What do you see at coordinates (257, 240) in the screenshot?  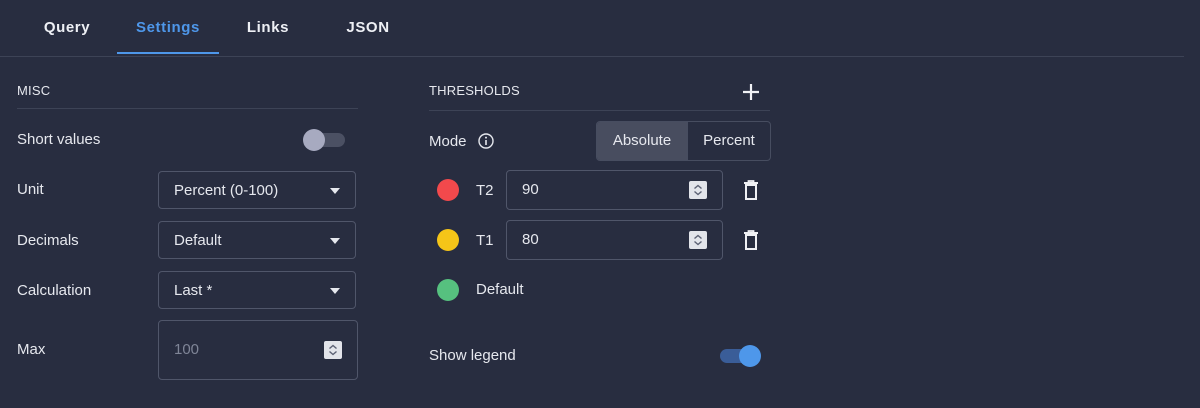 I see `decimals-select: Default` at bounding box center [257, 240].